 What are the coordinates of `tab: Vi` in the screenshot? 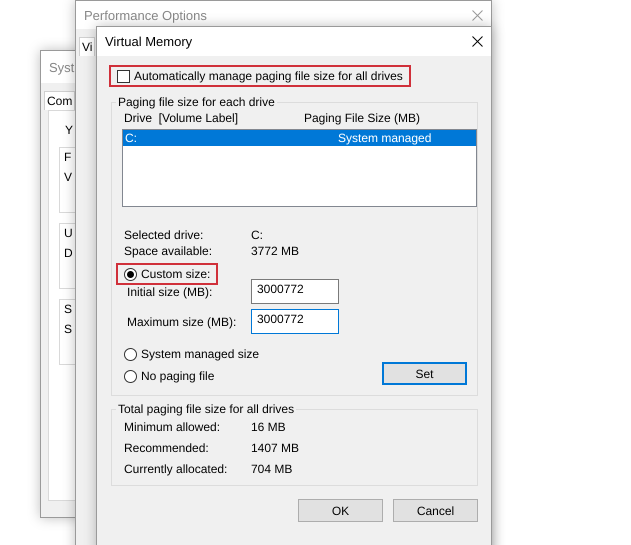 It's located at (87, 46).